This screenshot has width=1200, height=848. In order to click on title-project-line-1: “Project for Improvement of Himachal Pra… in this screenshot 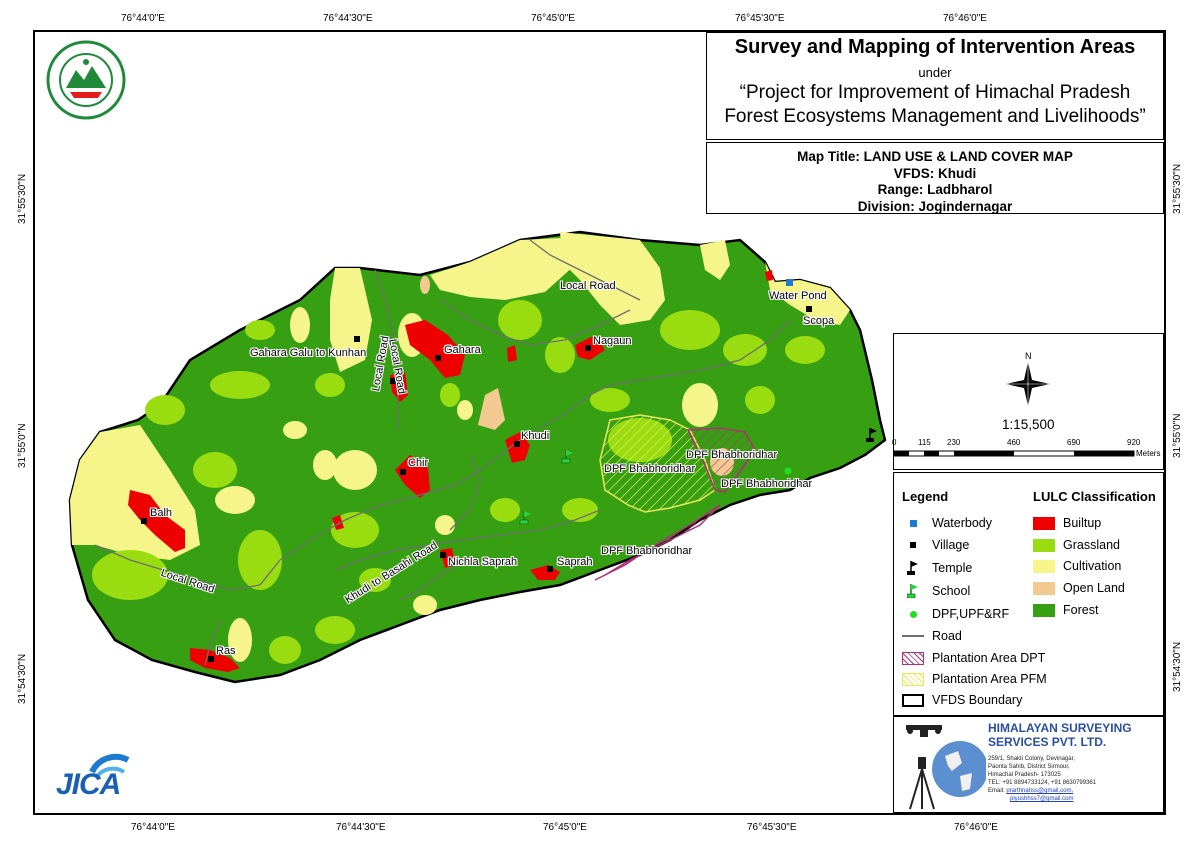, I will do `click(935, 92)`.